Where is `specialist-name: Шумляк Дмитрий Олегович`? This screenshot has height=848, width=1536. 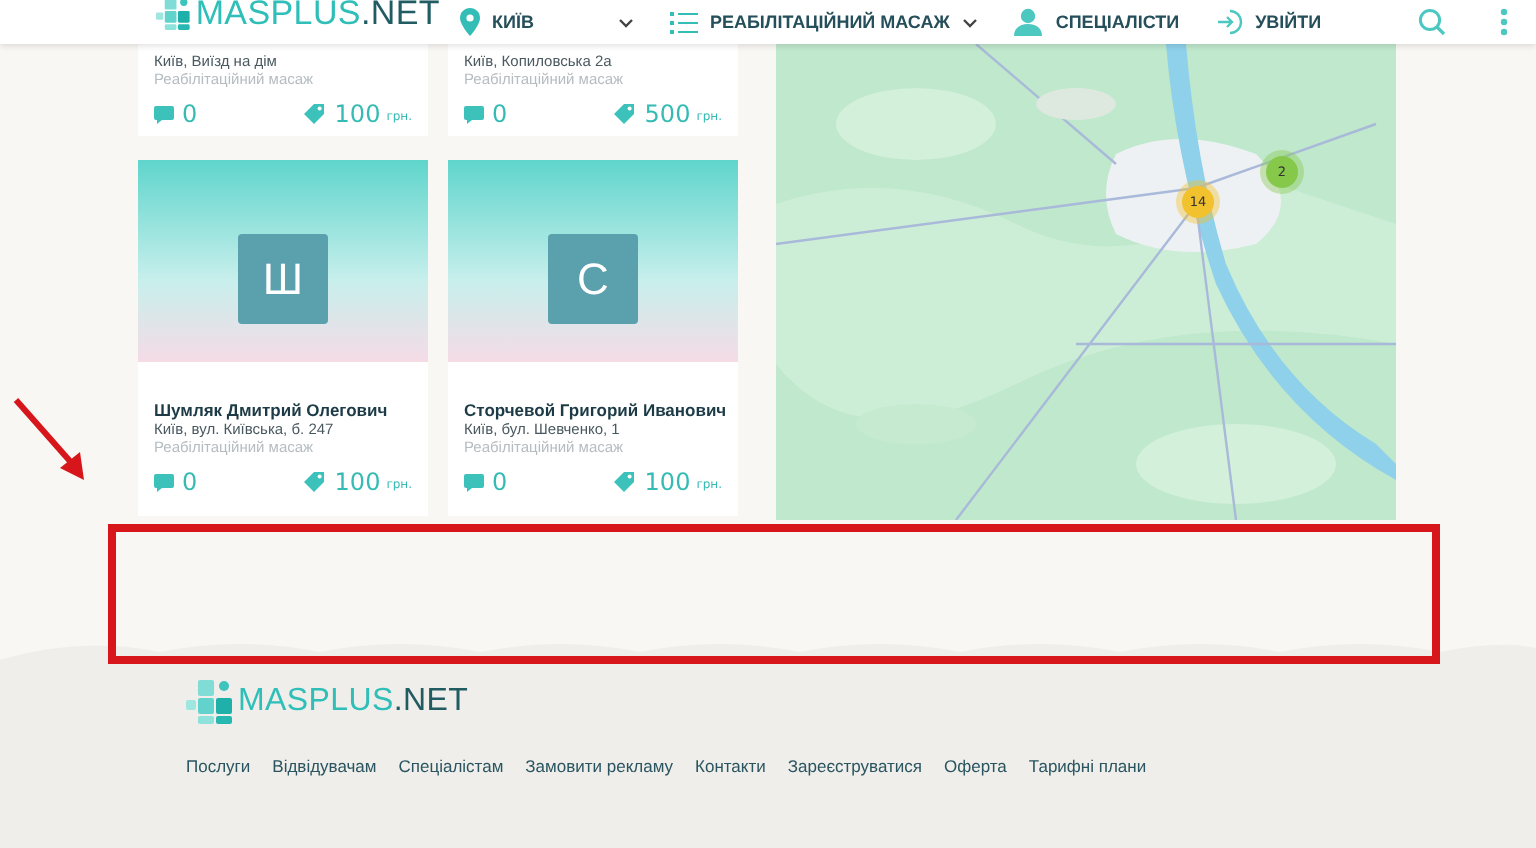
specialist-name: Шумляк Дмитрий Олегович is located at coordinates (283, 410).